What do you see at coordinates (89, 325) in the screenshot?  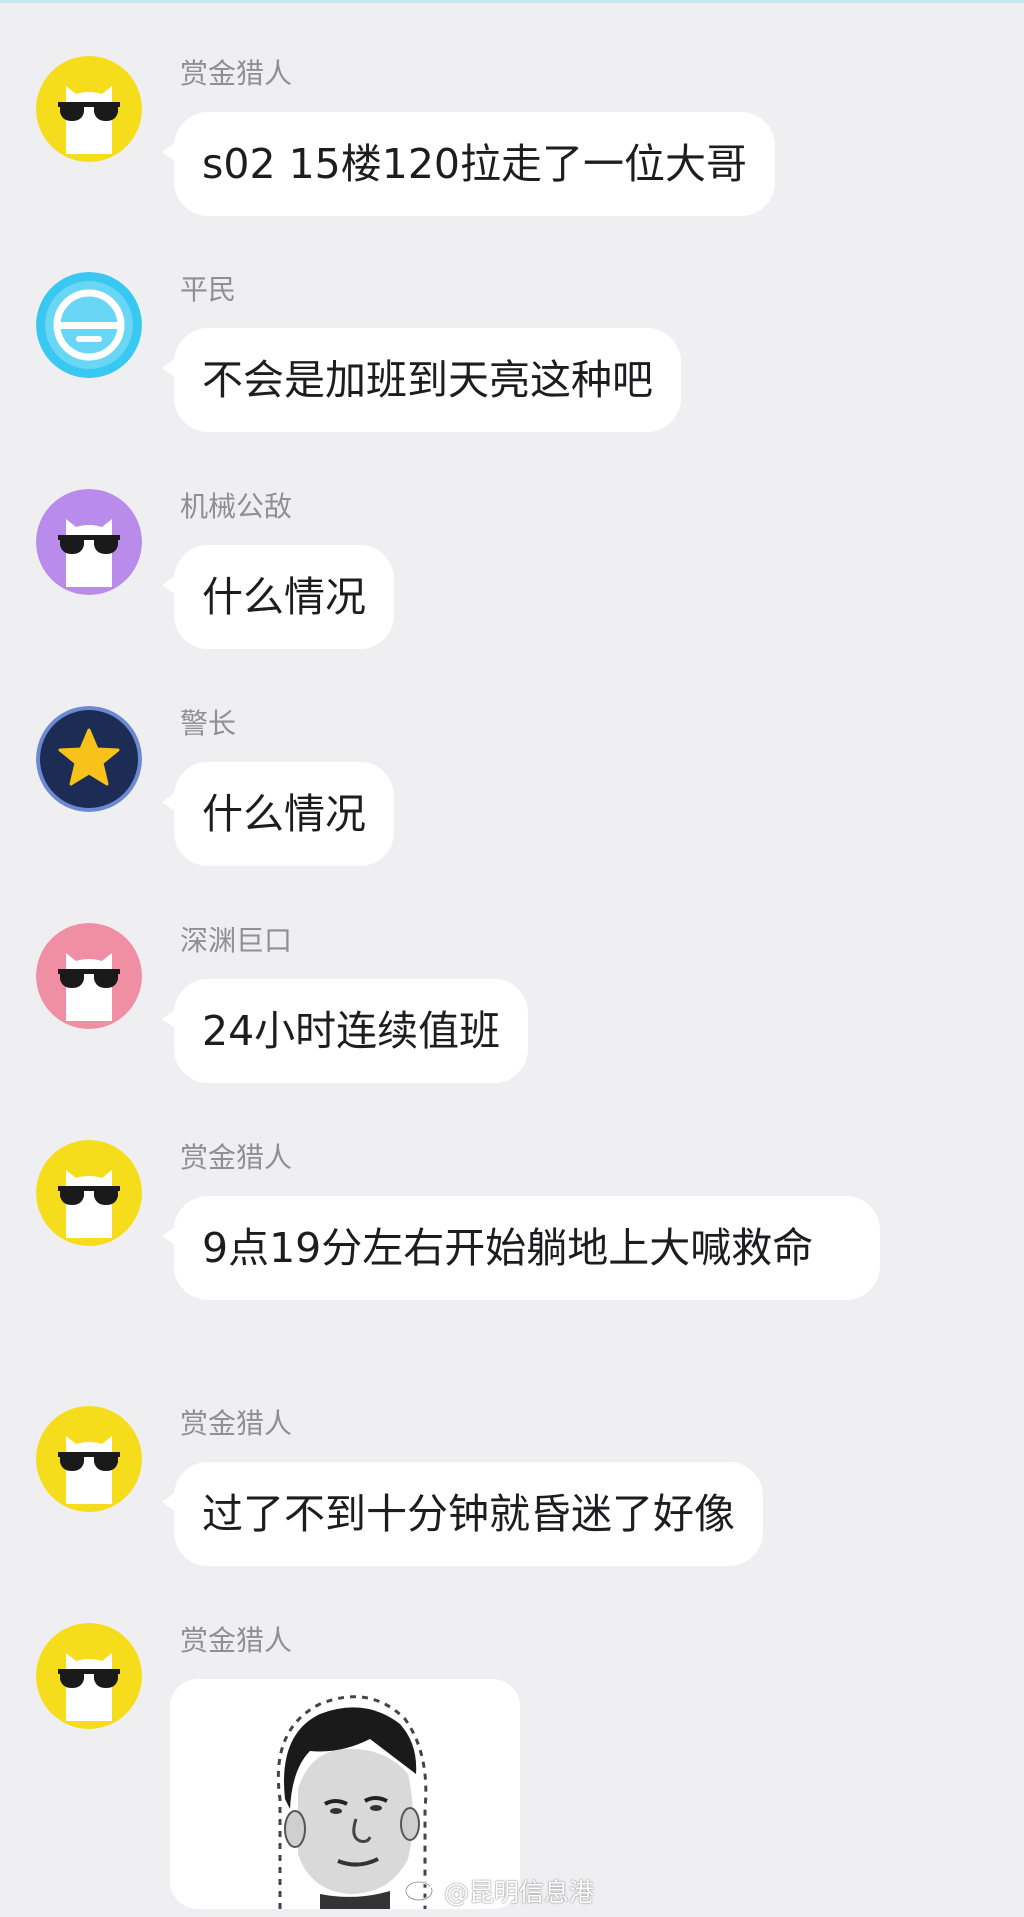 I see `civilian-hat-avatar` at bounding box center [89, 325].